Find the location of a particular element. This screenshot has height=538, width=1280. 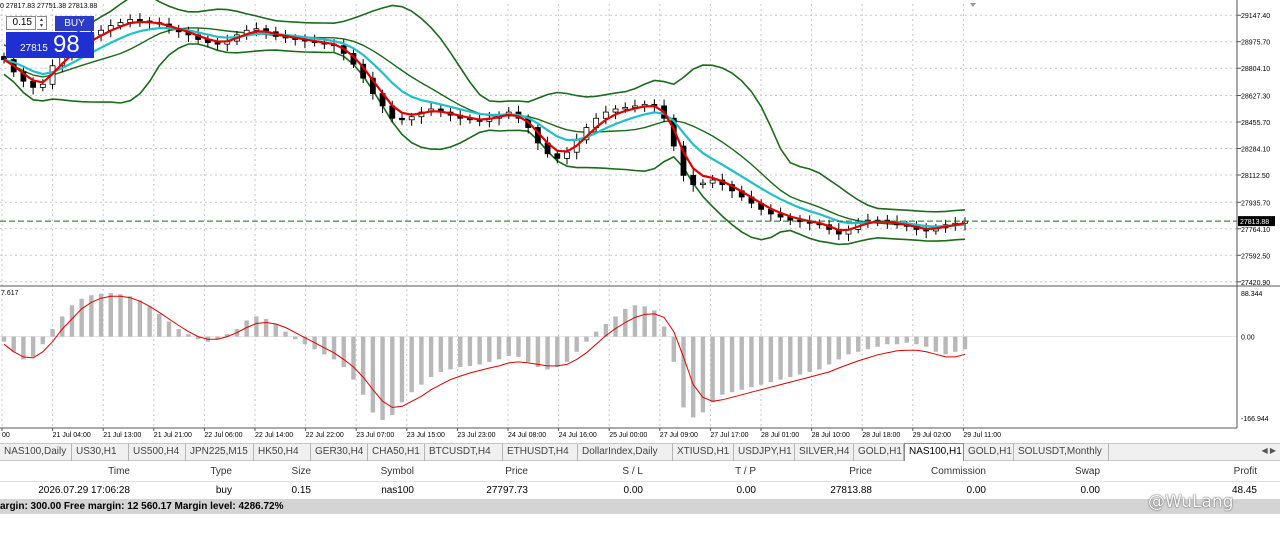

lot-size-input: 0.15 is located at coordinates (21, 23).